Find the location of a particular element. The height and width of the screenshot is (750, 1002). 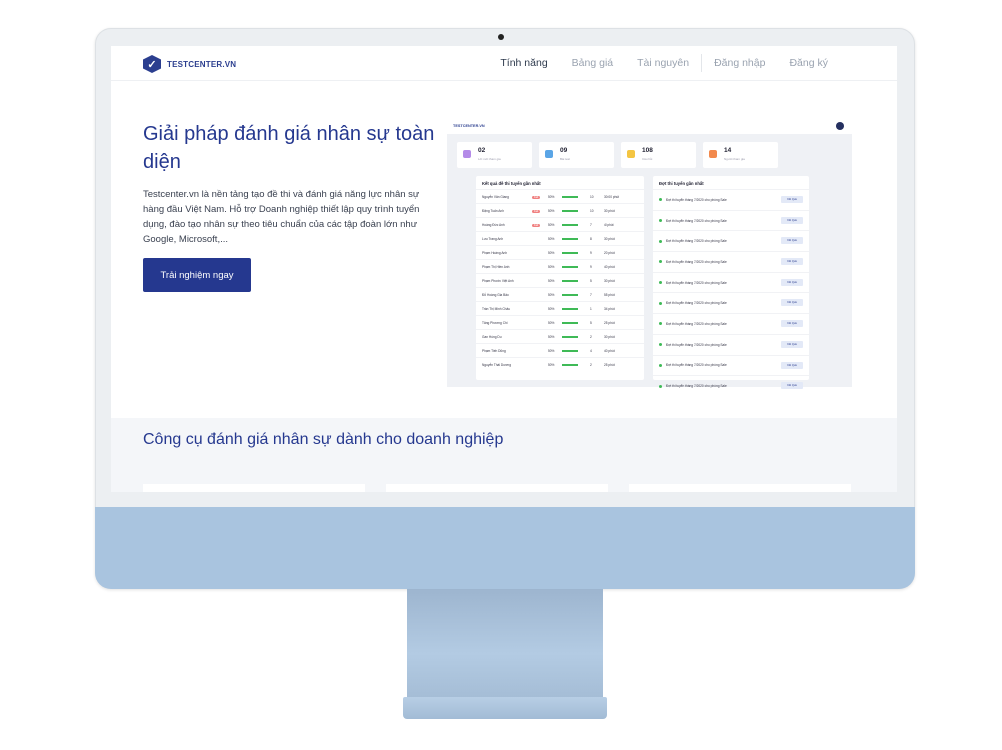

row-count: 10 is located at coordinates (592, 196).